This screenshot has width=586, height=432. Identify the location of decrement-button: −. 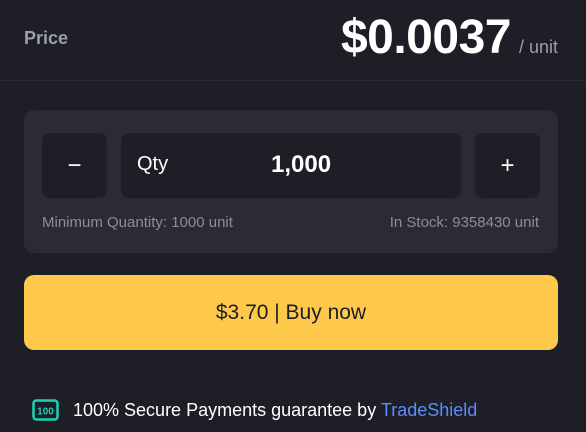
(74, 165).